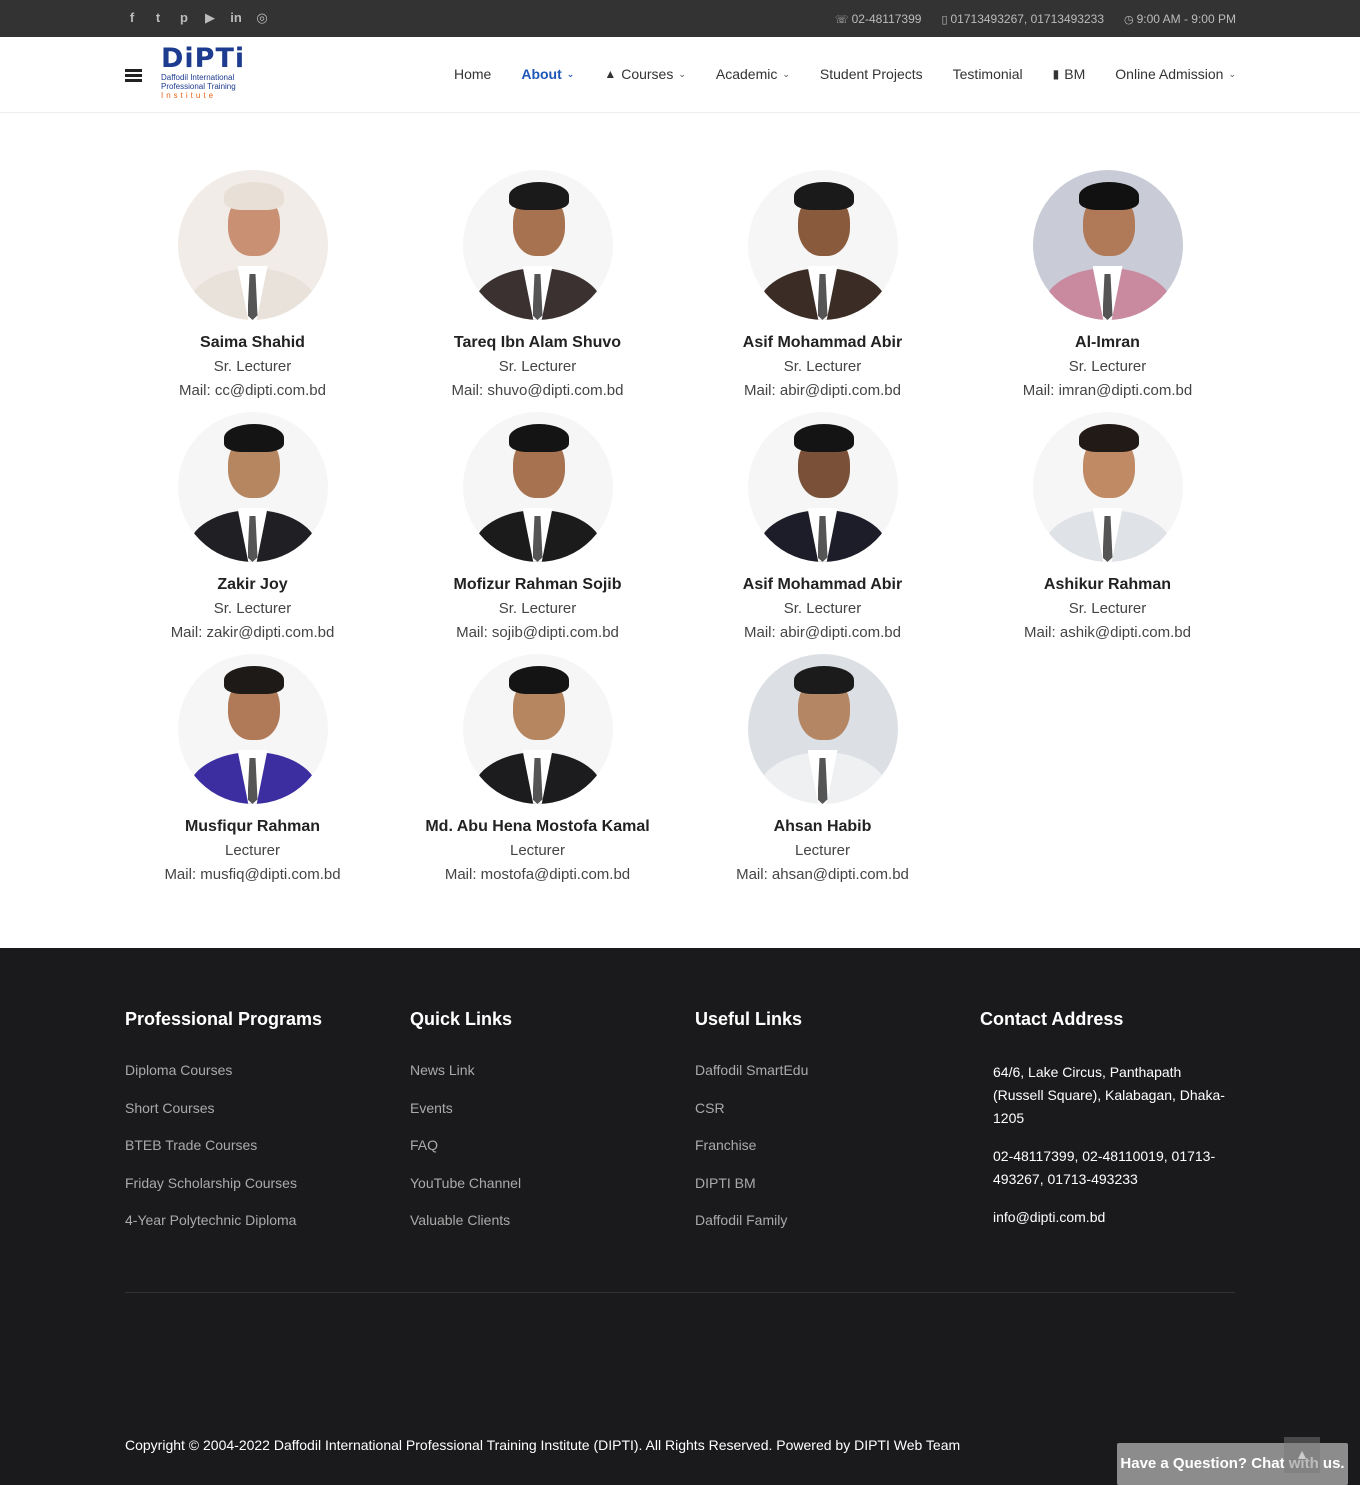 The image size is (1360, 1485). What do you see at coordinates (545, 1183) in the screenshot?
I see `footer-link: YouTube Channel` at bounding box center [545, 1183].